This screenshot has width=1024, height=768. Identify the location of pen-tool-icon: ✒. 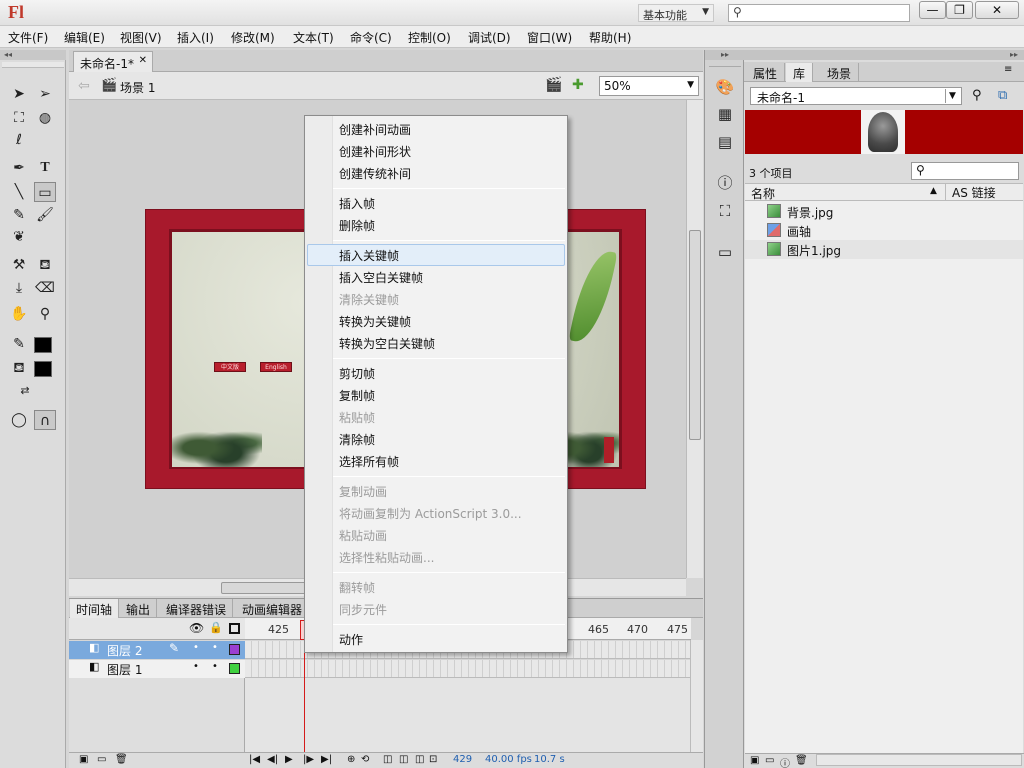
(19, 168).